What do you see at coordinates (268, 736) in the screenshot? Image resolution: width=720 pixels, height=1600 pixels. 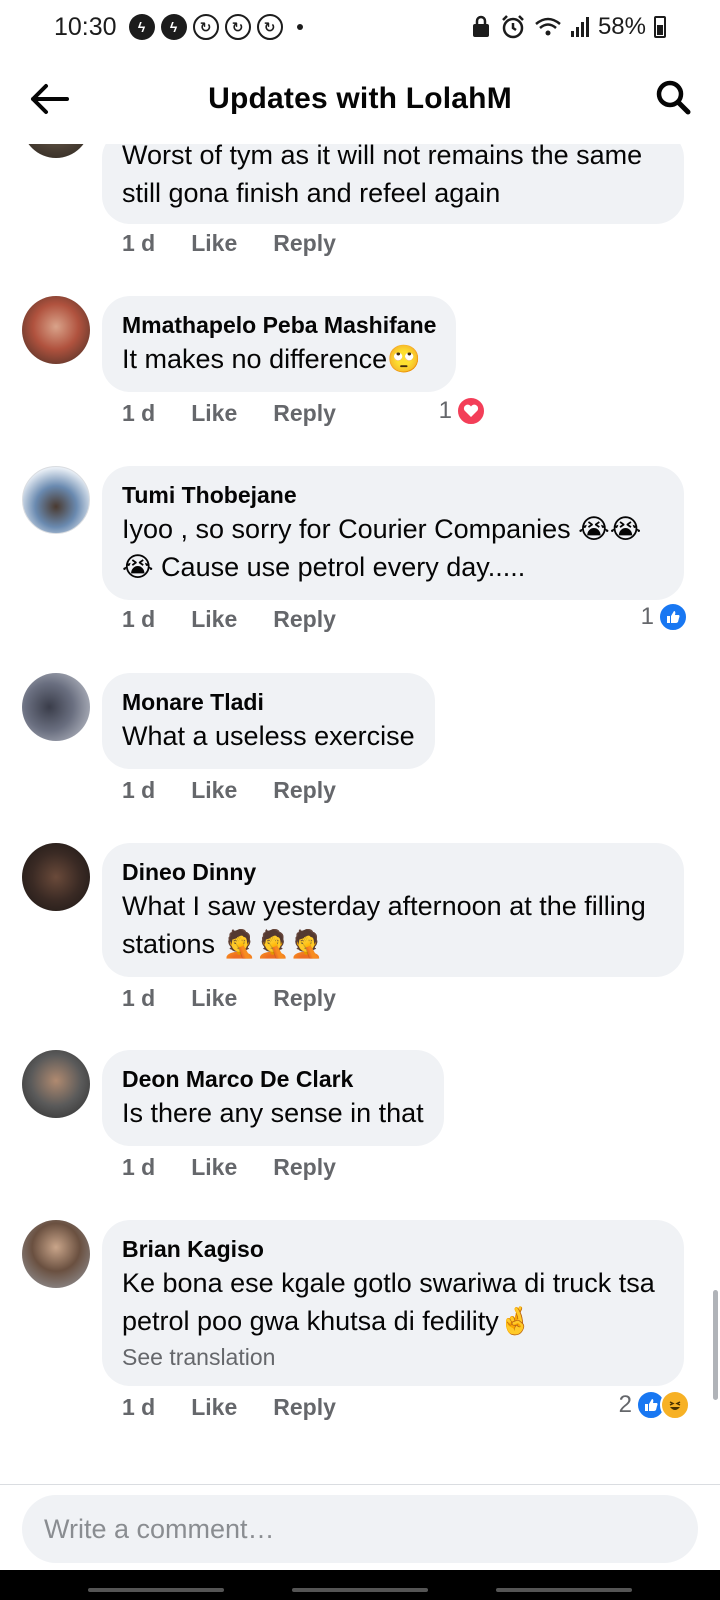 I see `comment-text: What a useless exercise` at bounding box center [268, 736].